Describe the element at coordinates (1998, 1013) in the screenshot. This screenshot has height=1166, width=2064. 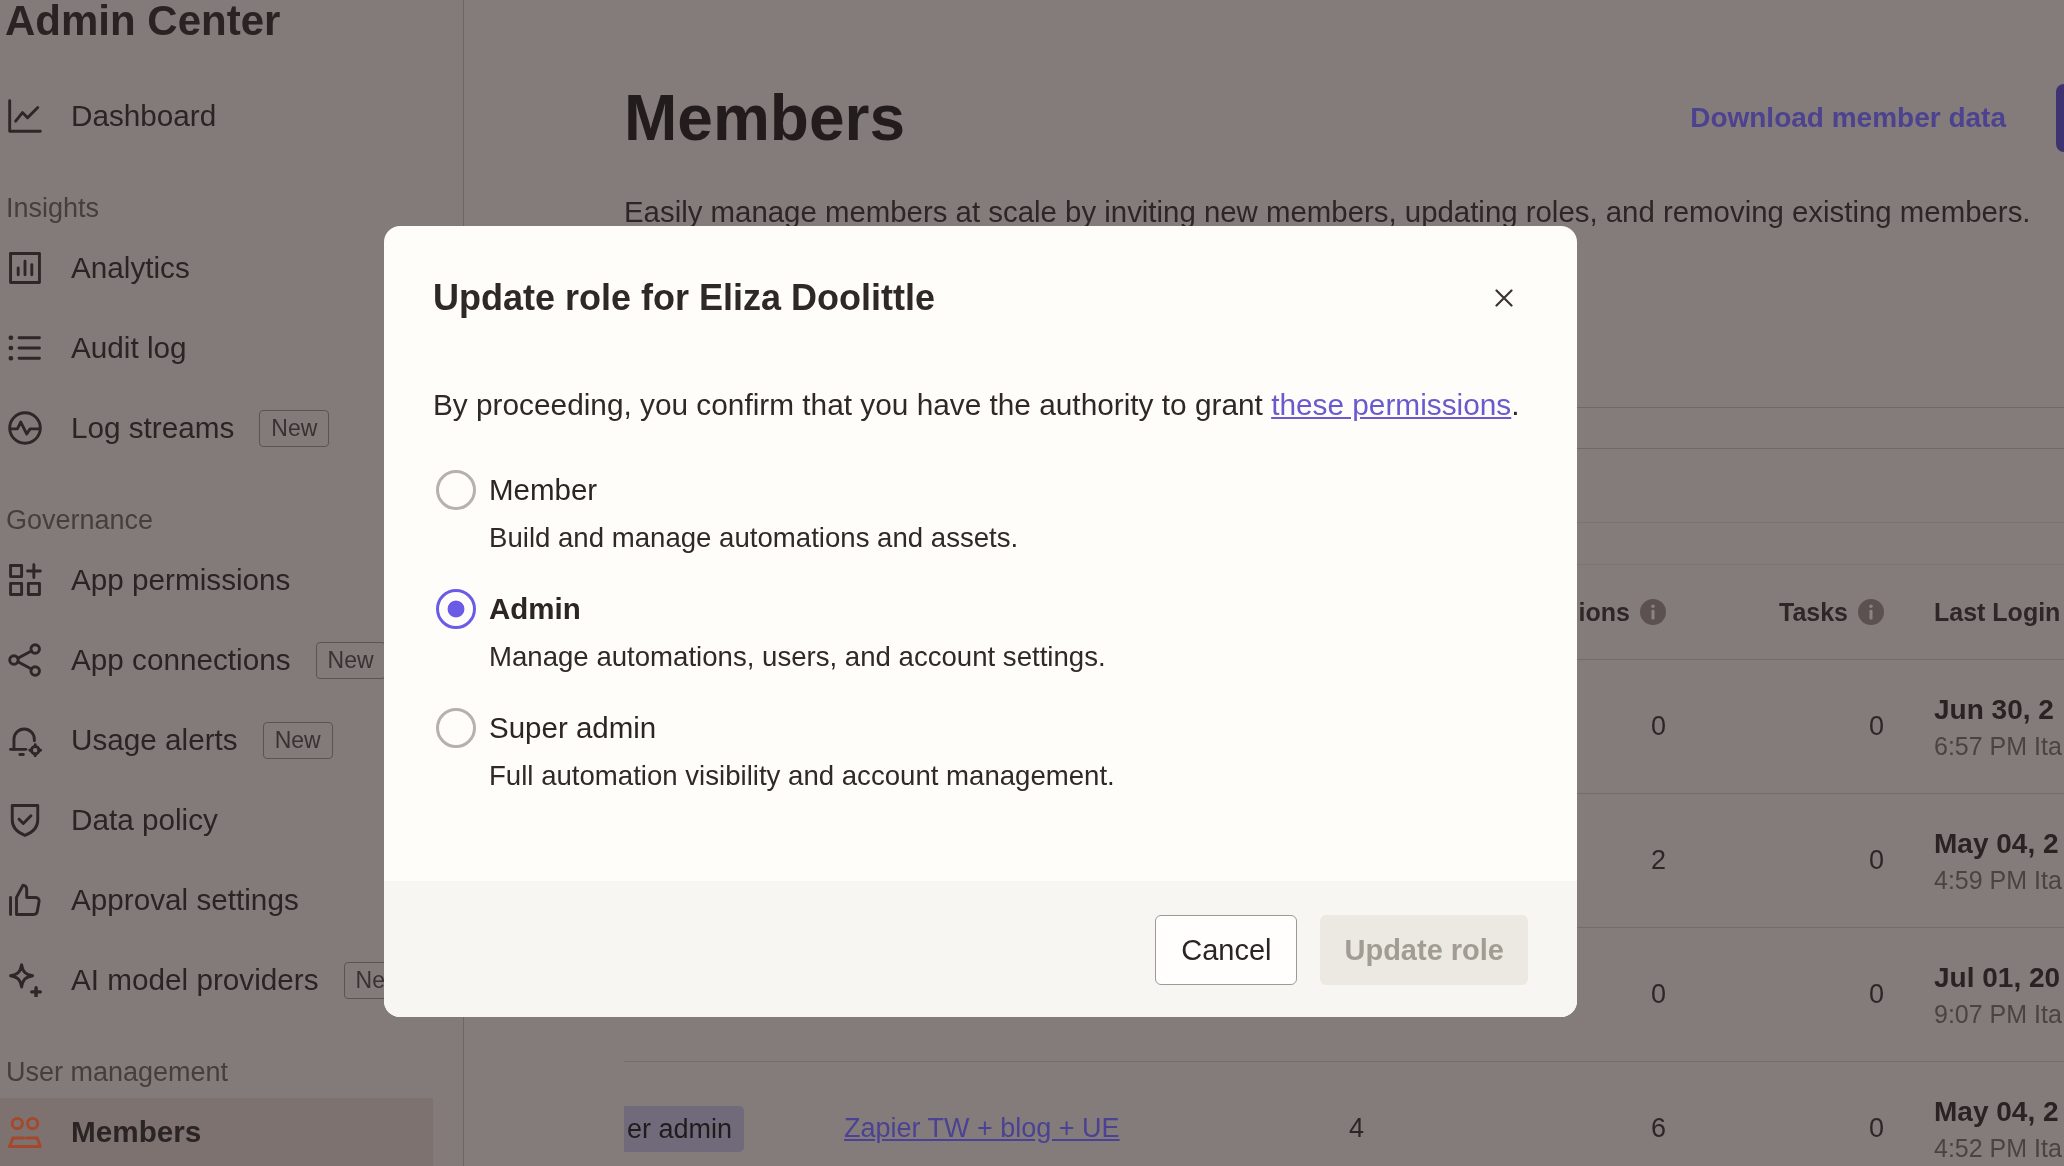
I see `login-time: 9:07 PM Ita` at that location.